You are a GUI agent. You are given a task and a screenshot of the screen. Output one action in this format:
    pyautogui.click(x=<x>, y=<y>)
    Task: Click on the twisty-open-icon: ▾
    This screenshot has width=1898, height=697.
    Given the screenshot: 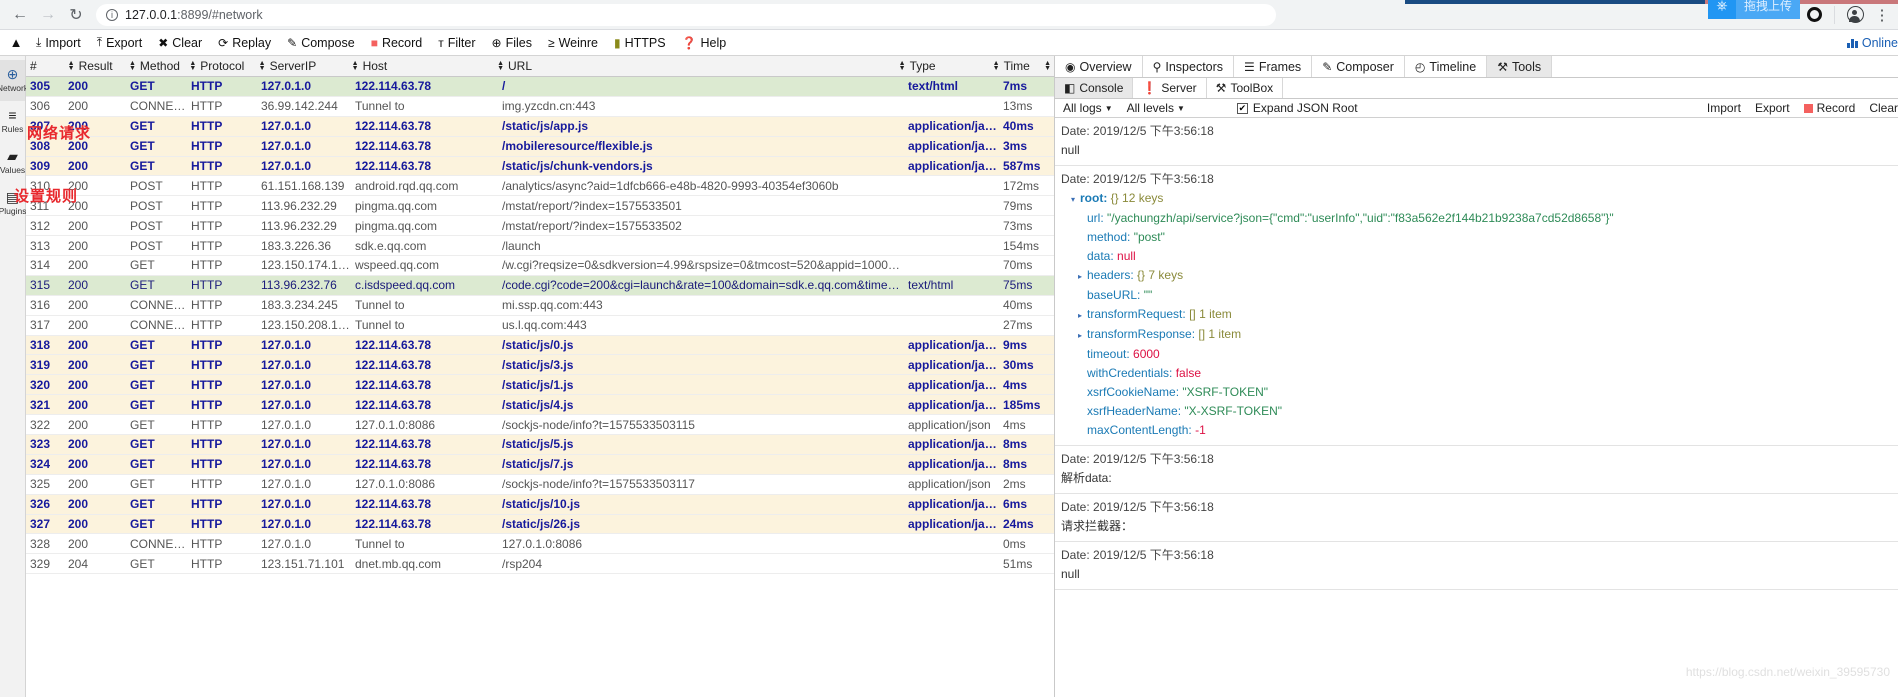 What is the action you would take?
    pyautogui.click(x=1075, y=199)
    